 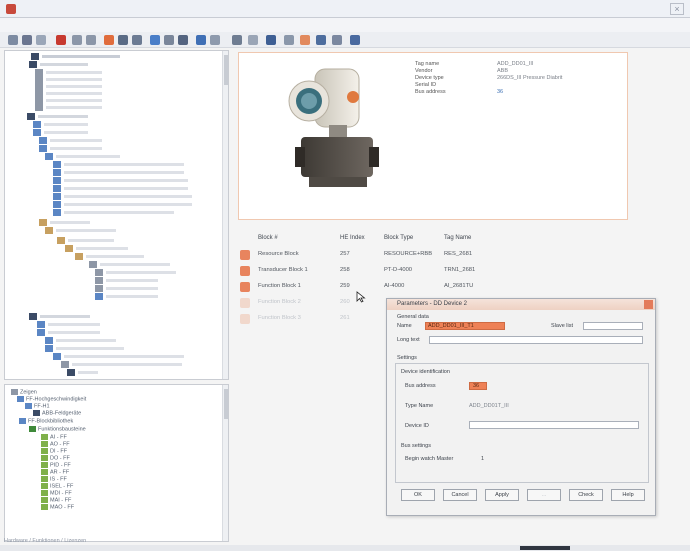 What do you see at coordinates (457, 238) in the screenshot?
I see `column-header: Tag Name` at bounding box center [457, 238].